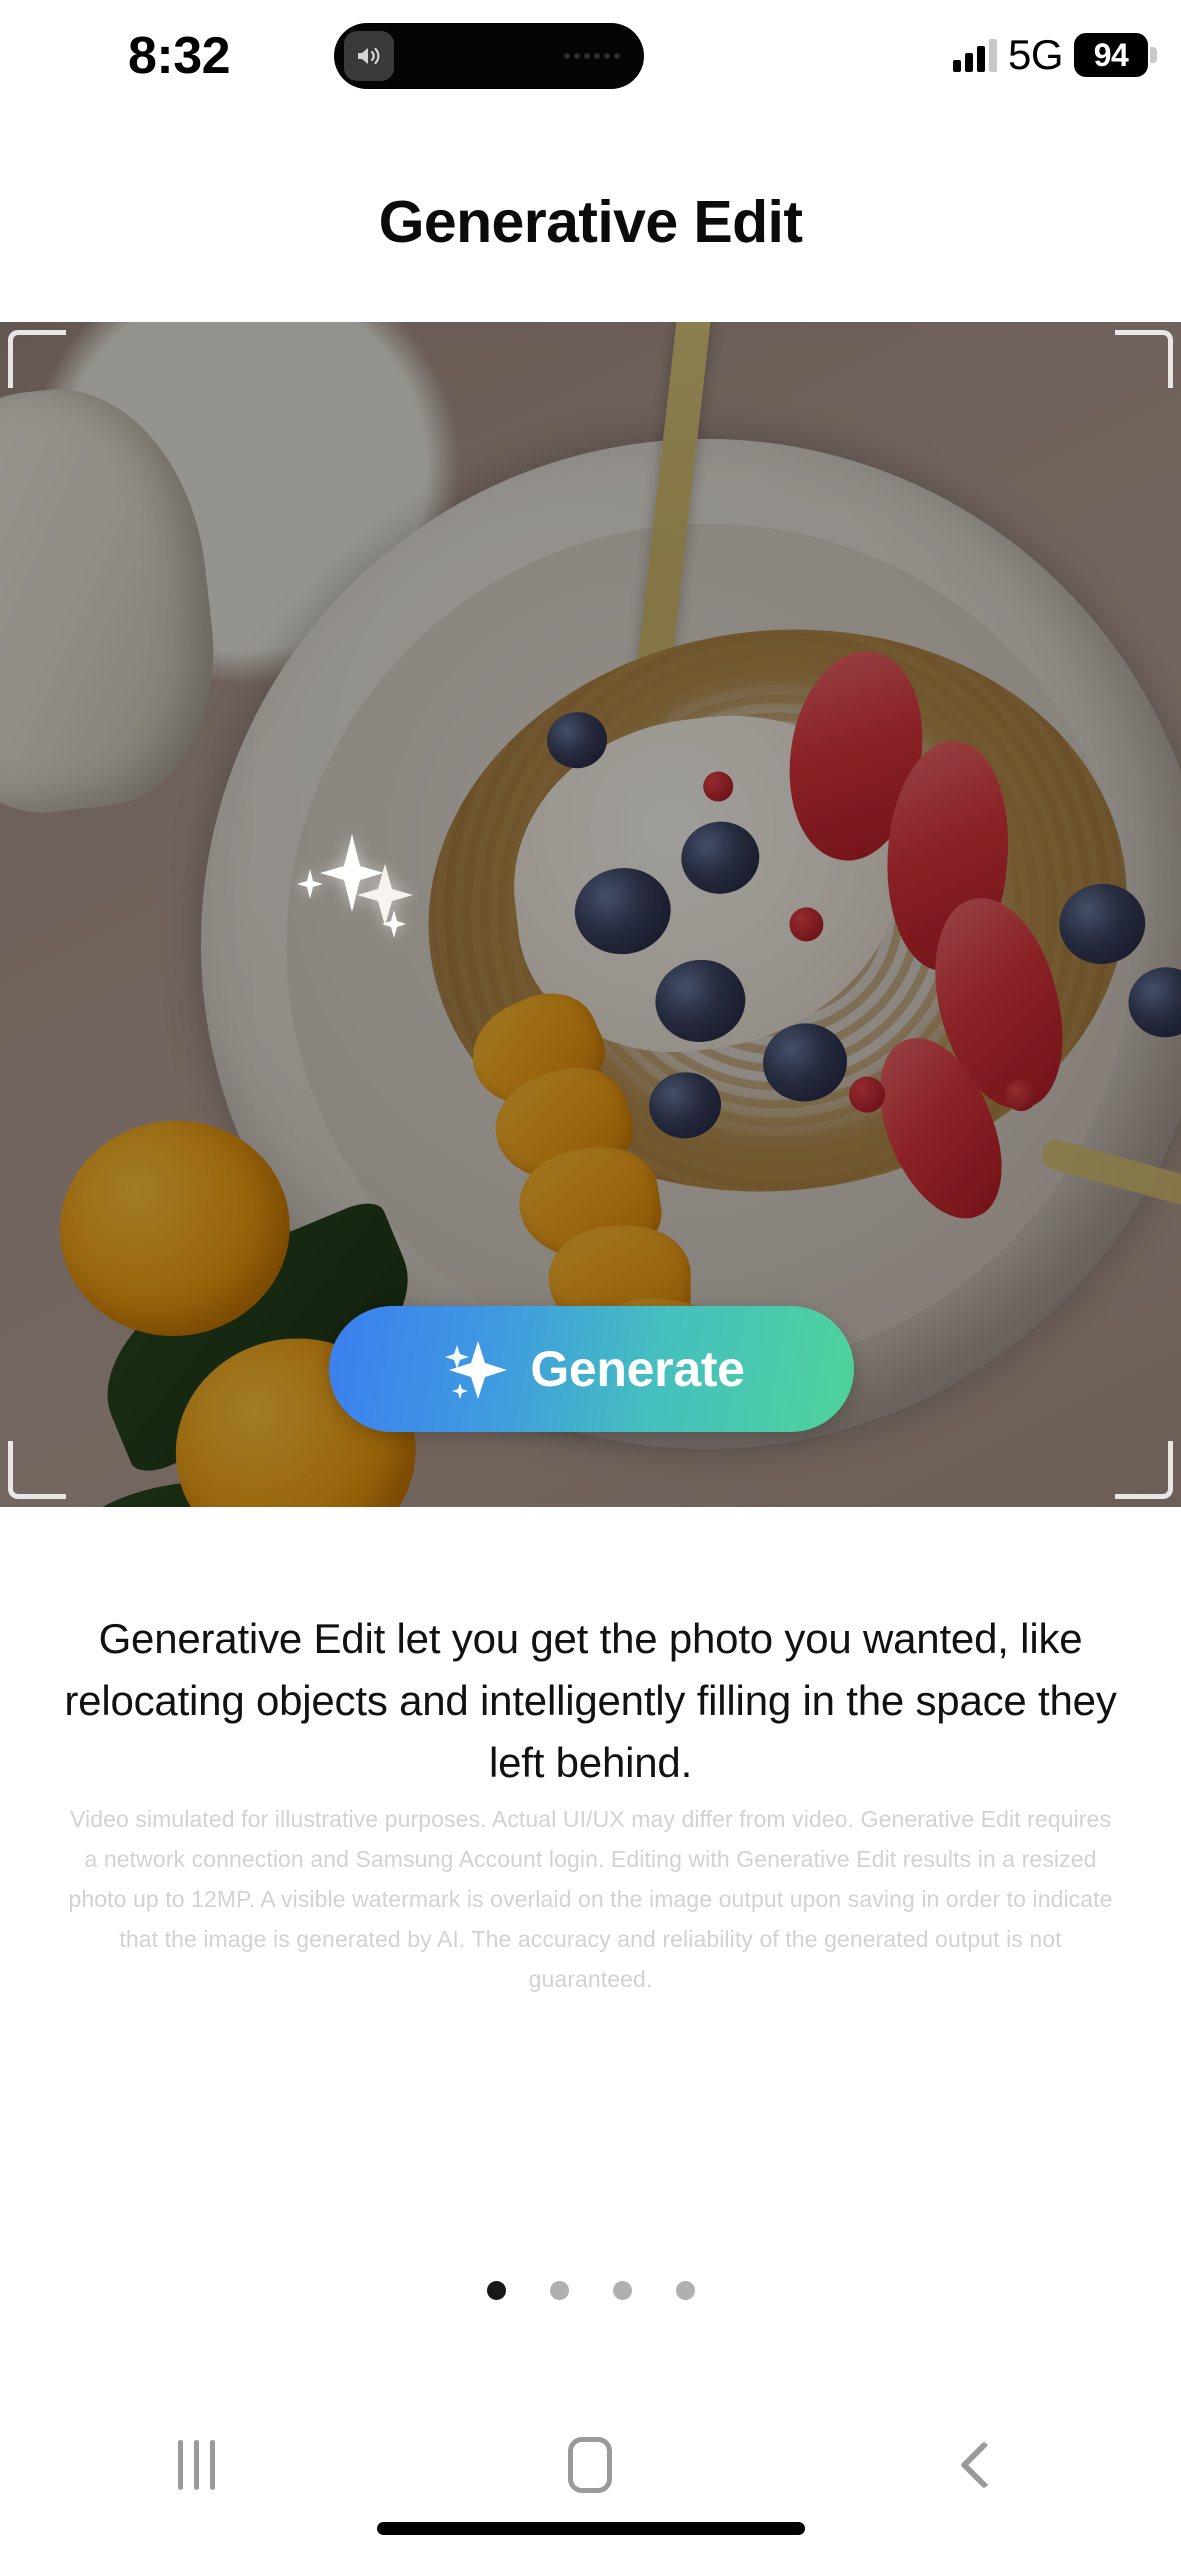  I want to click on back-chevron-icon, so click(984, 2465).